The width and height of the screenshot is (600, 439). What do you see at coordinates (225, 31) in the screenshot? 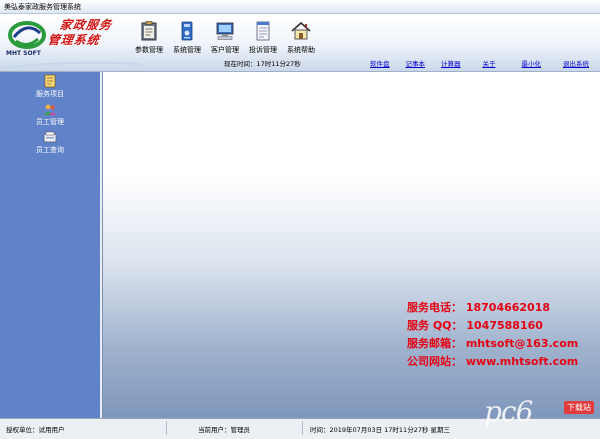
I see `computer-icon` at bounding box center [225, 31].